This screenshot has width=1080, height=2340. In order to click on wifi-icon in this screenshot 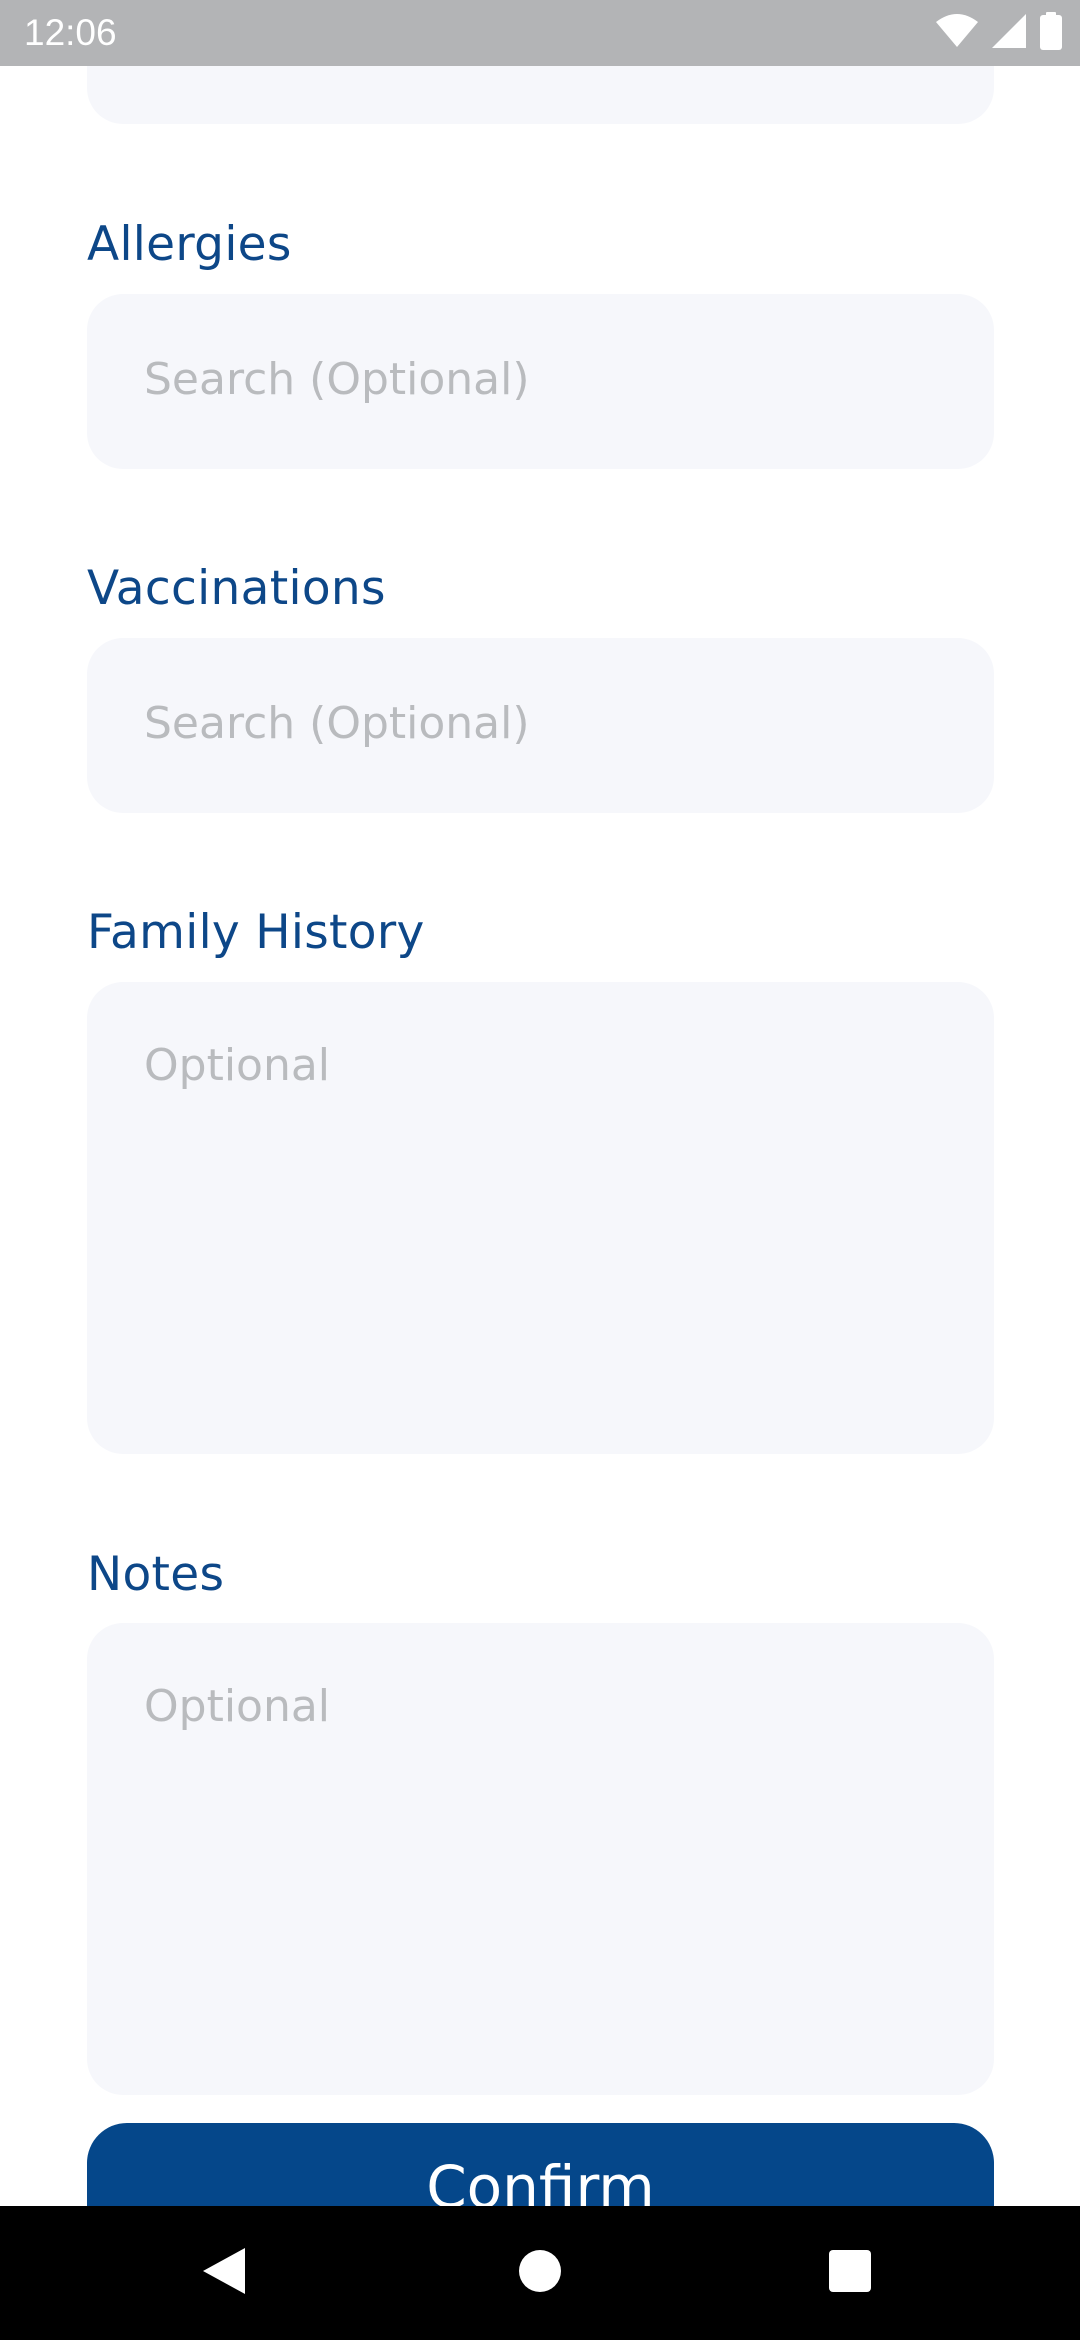, I will do `click(957, 33)`.